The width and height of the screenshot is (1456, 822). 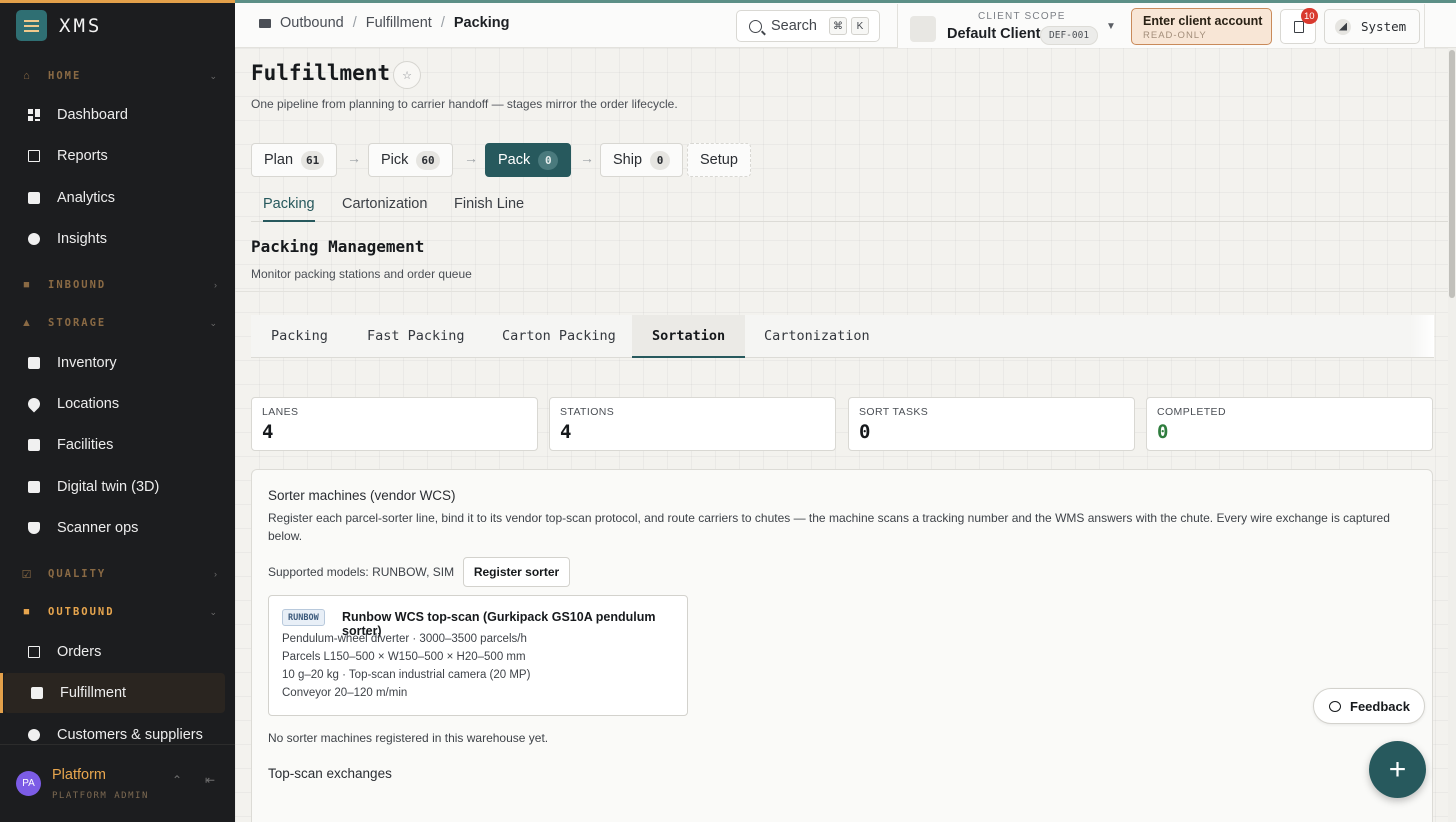 What do you see at coordinates (330, 773) in the screenshot?
I see `top-scan-exchanges-title: Top-scan exchanges` at bounding box center [330, 773].